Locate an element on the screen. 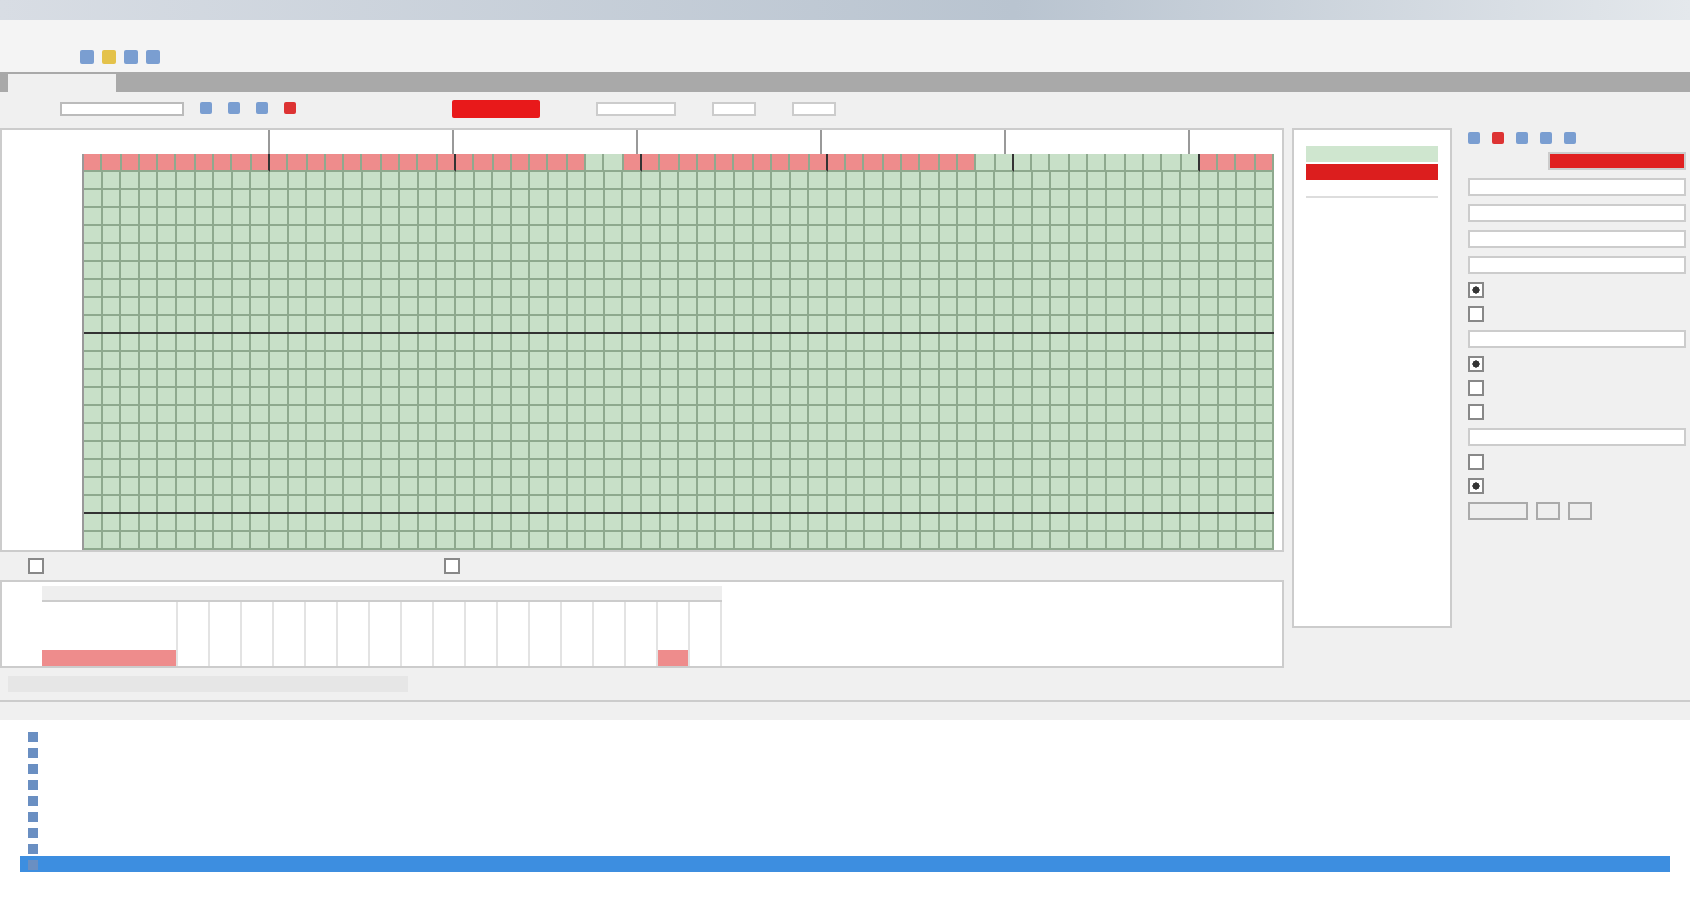 The height and width of the screenshot is (912, 1690). document-tab is located at coordinates (62, 83).